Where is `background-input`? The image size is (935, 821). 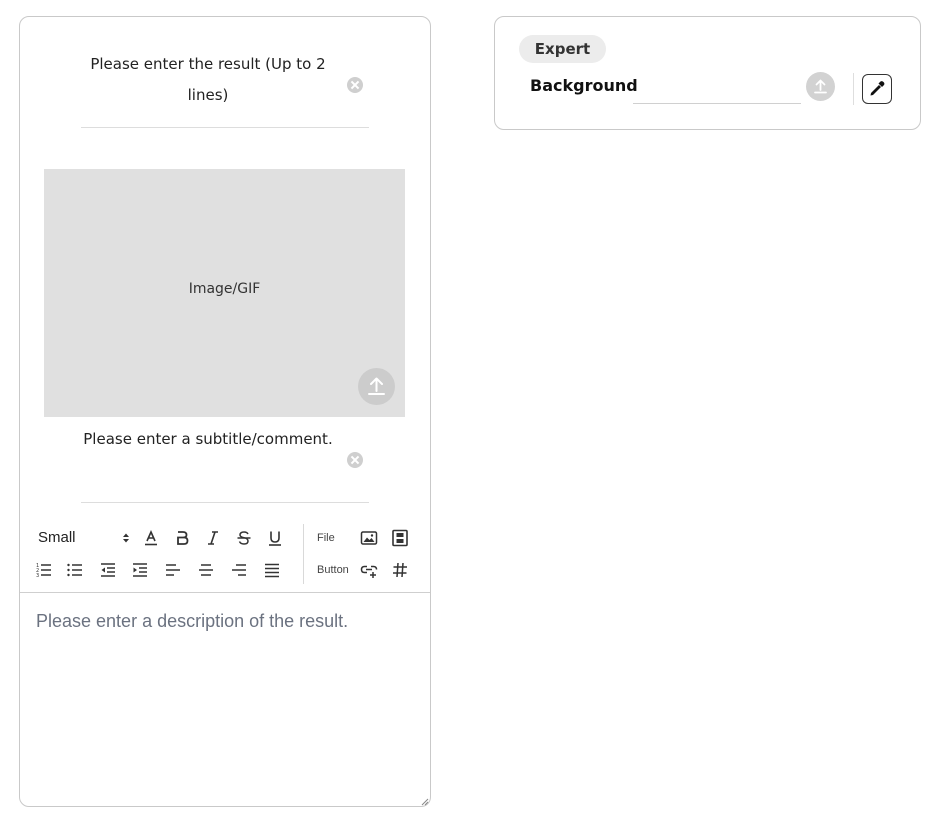 background-input is located at coordinates (717, 89).